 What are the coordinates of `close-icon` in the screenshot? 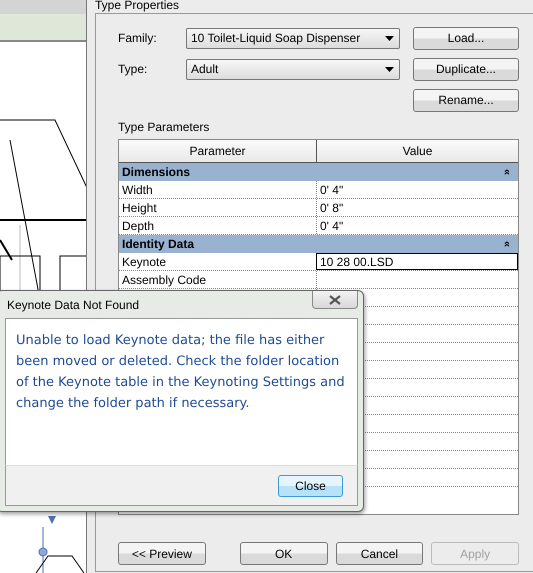 It's located at (335, 299).